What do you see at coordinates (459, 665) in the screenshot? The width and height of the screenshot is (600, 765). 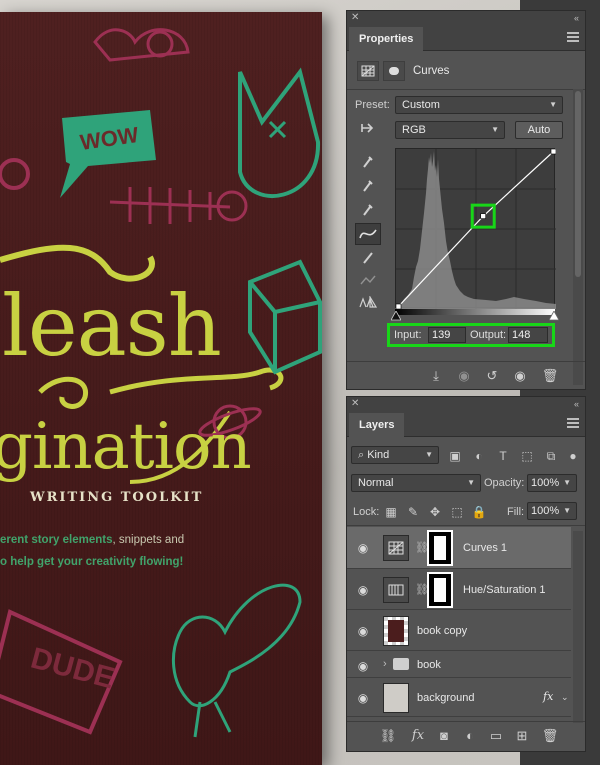 I see `layer-row-book-group: ◉ › book` at bounding box center [459, 665].